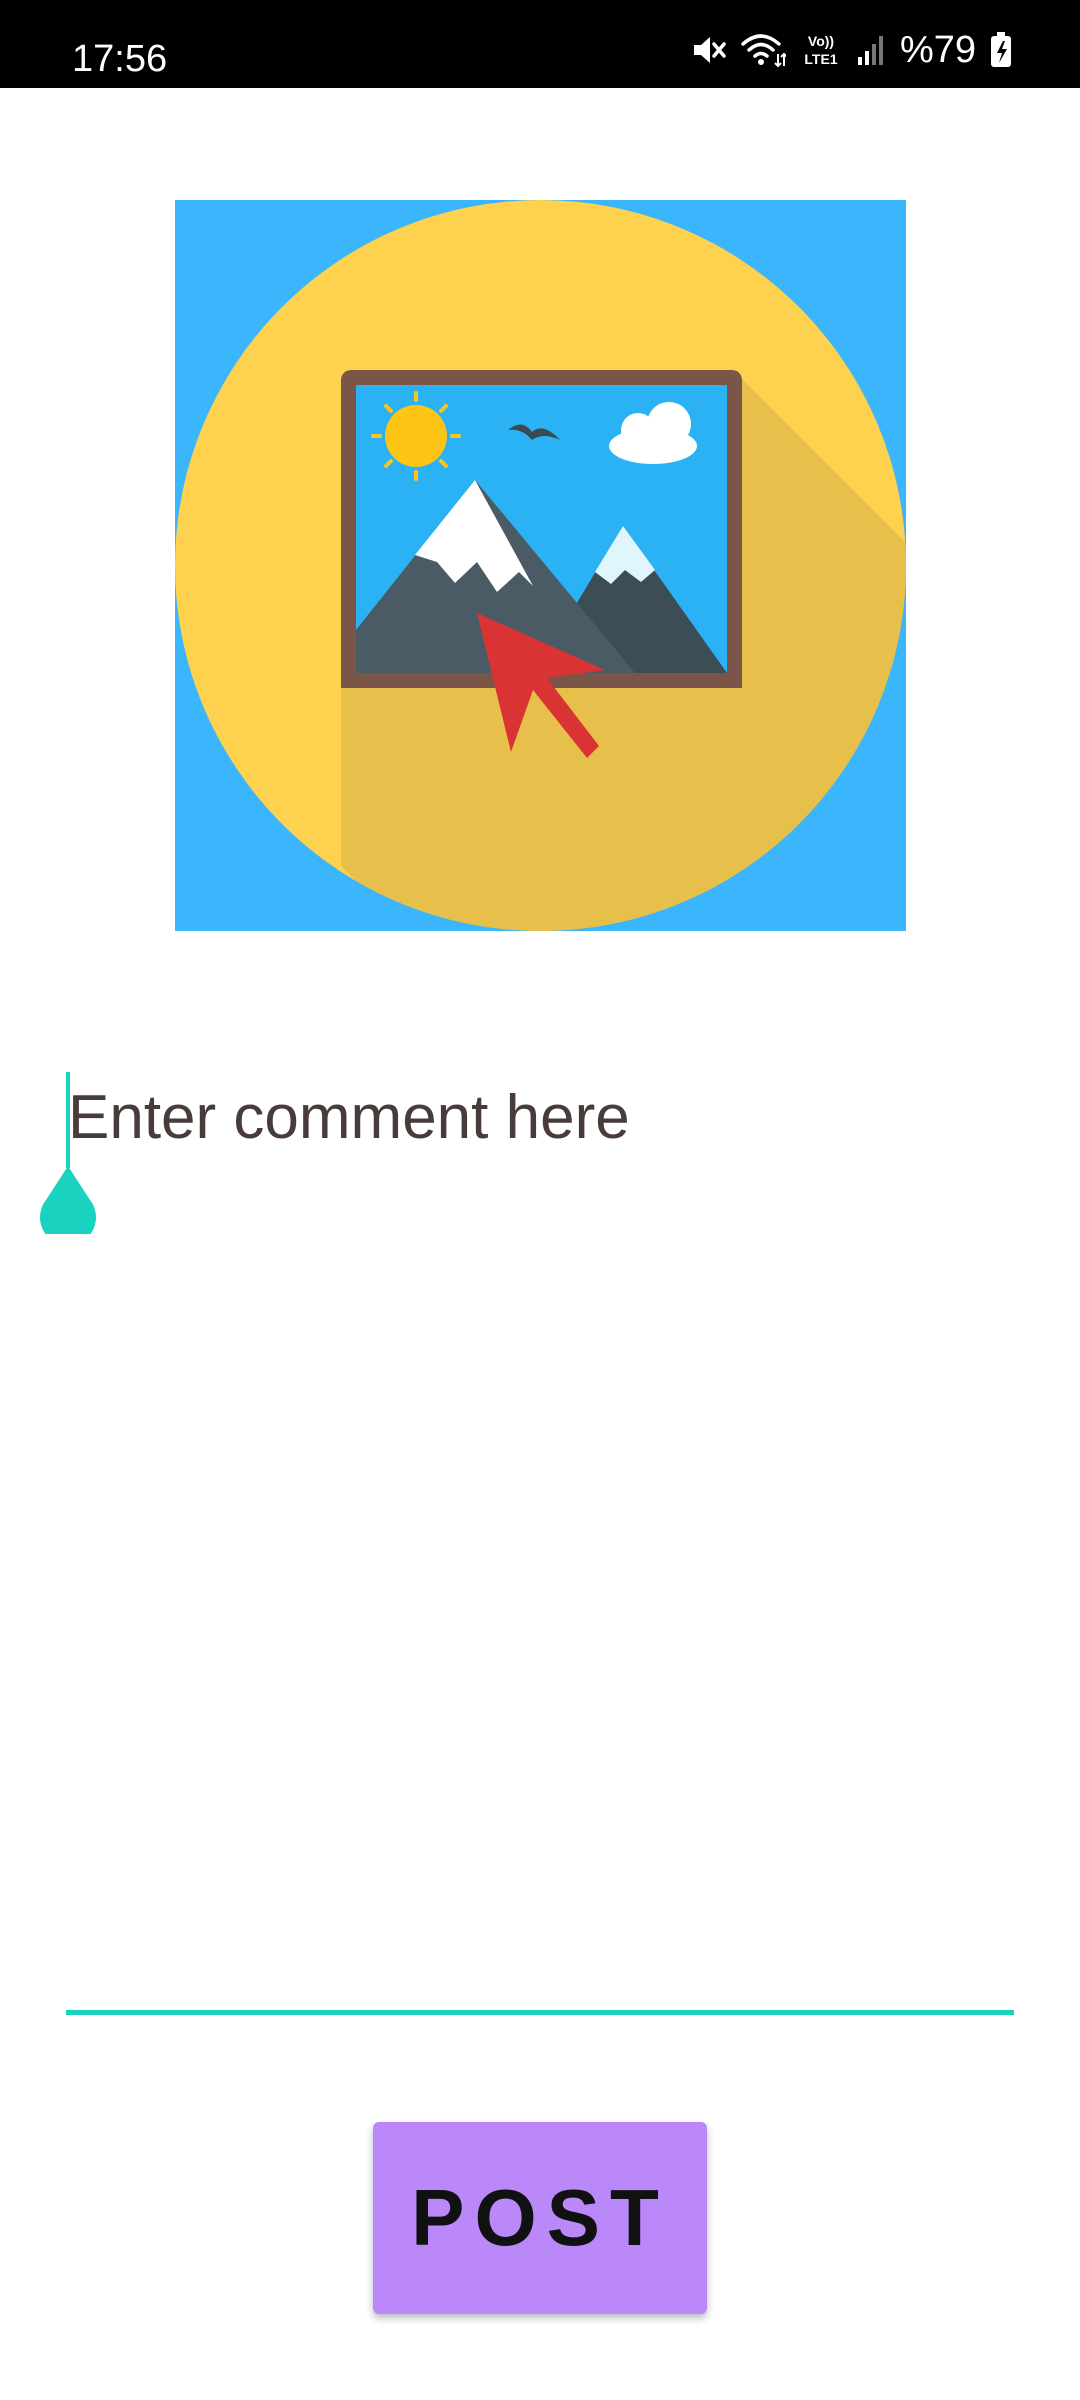 This screenshot has height=2400, width=1080. Describe the element at coordinates (349, 1117) in the screenshot. I see `comment-placeholder: Enter comment here` at that location.